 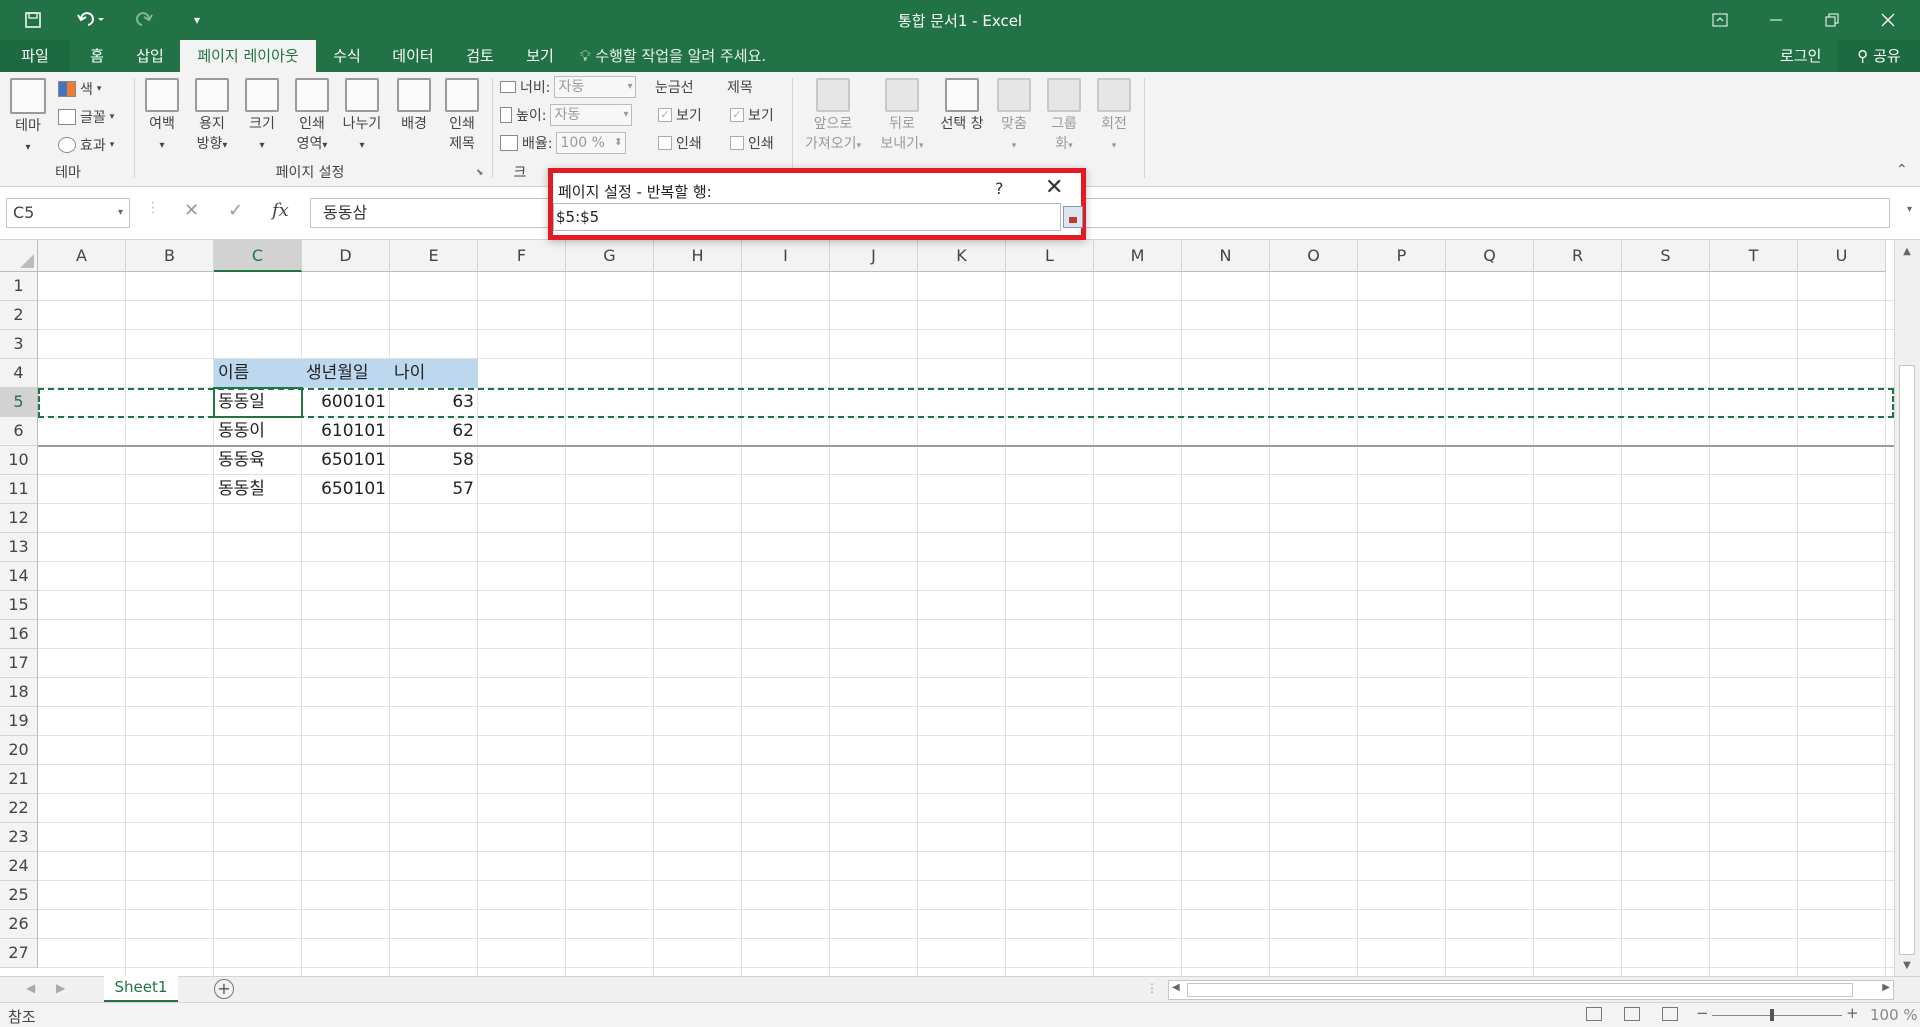 I want to click on row-header-2: 2, so click(x=19, y=315).